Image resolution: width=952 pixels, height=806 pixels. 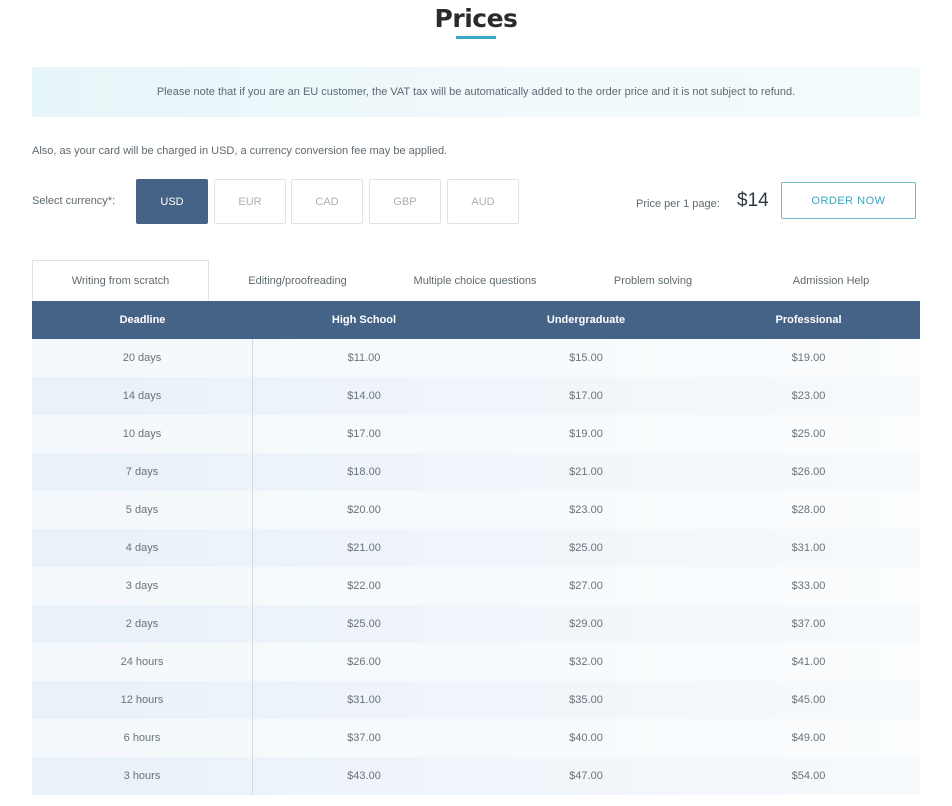 What do you see at coordinates (364, 662) in the screenshot?
I see `cell-high-school: $26.00` at bounding box center [364, 662].